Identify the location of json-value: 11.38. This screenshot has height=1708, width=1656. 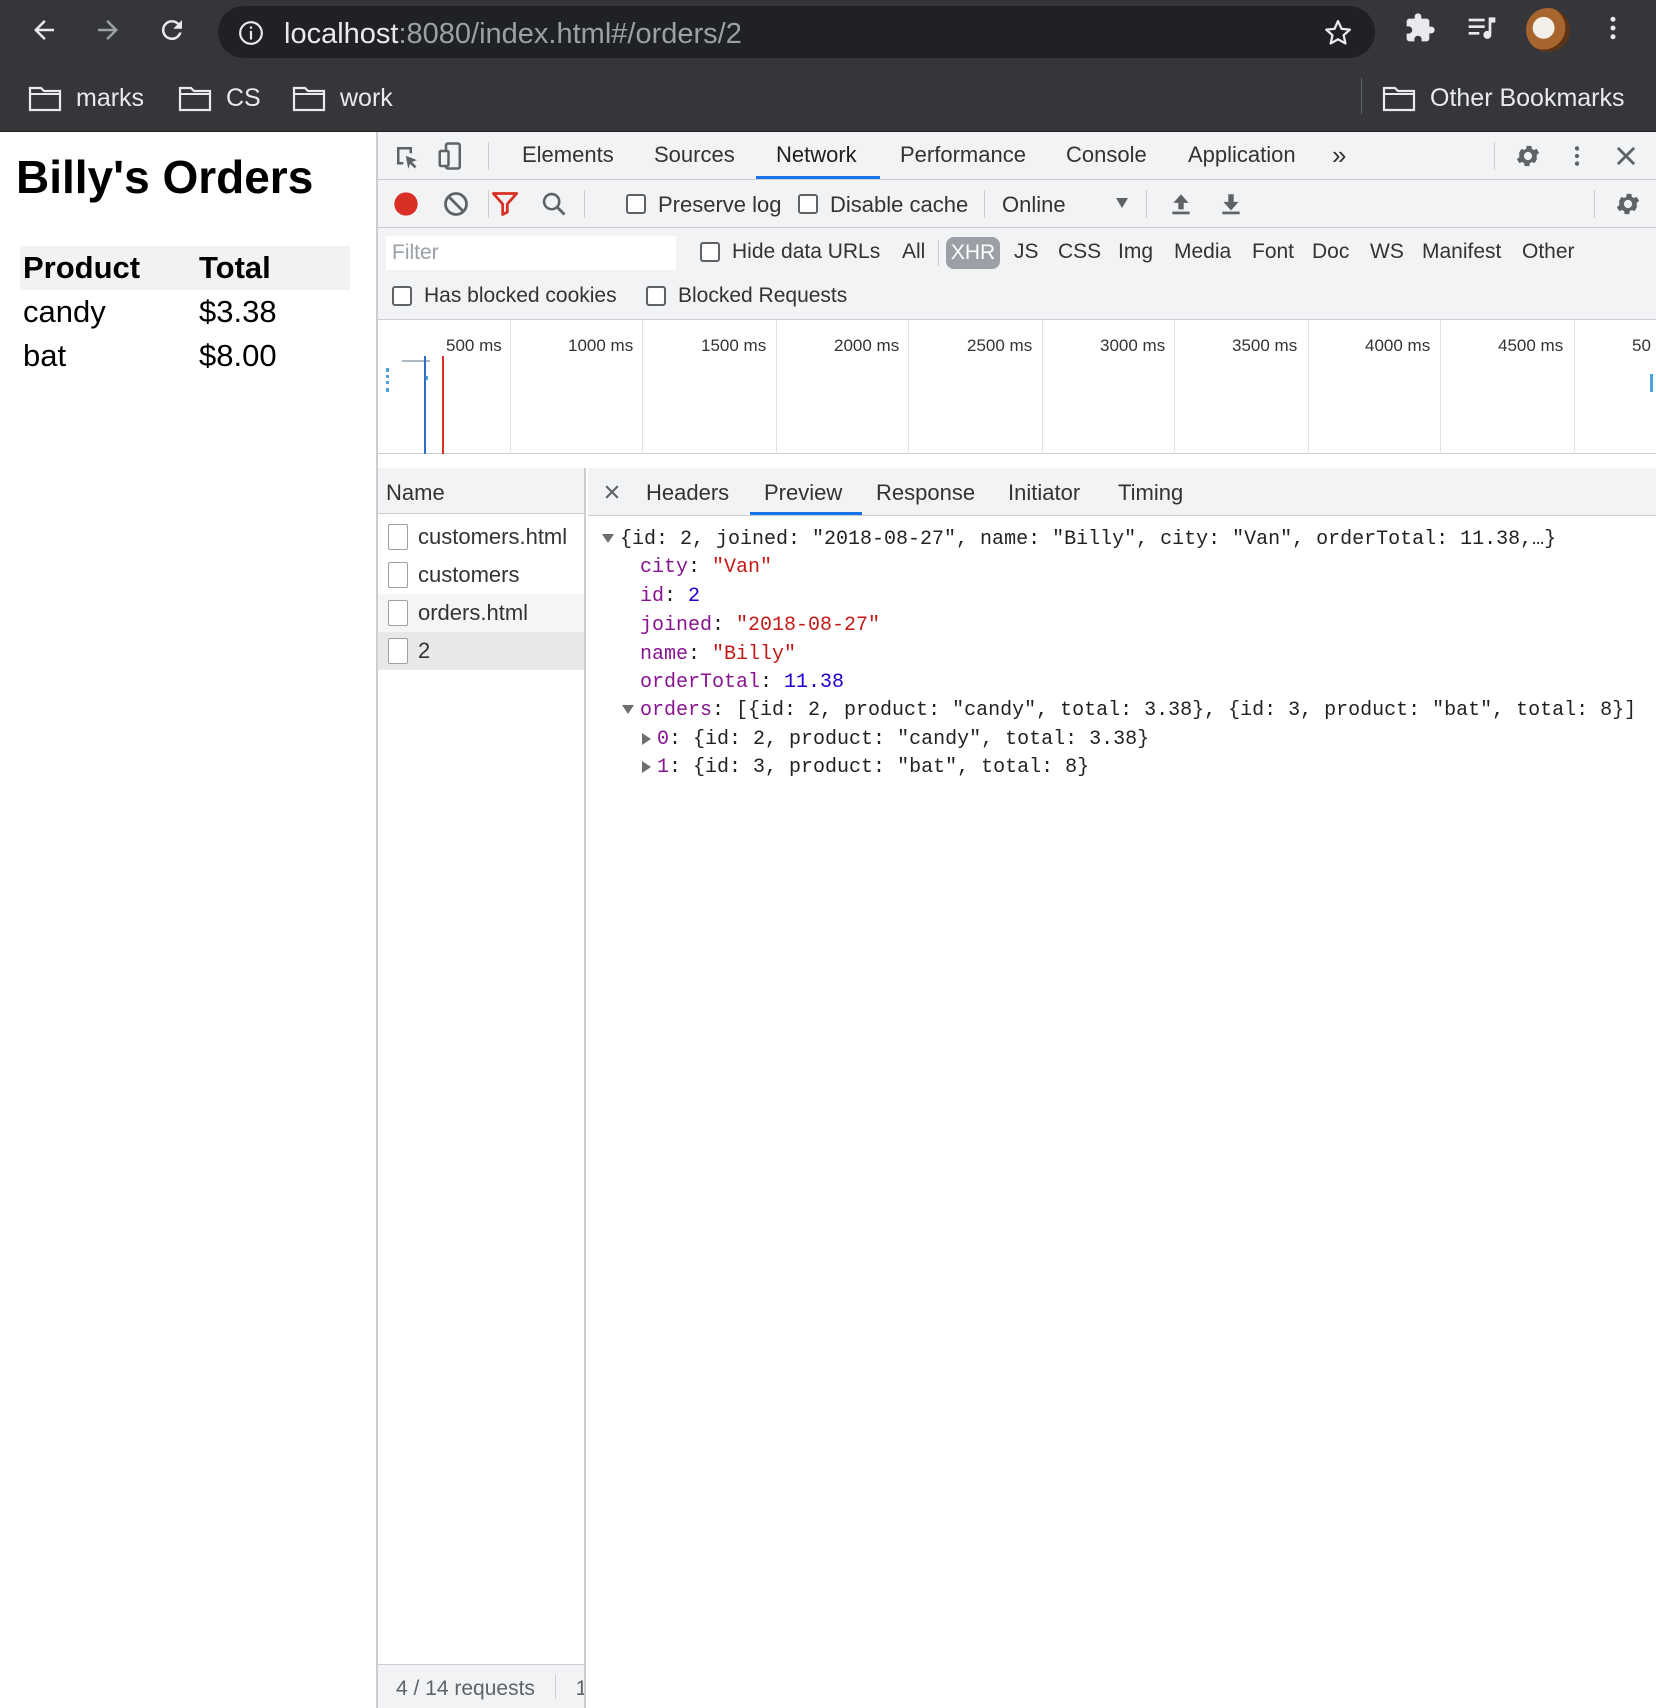
(814, 682).